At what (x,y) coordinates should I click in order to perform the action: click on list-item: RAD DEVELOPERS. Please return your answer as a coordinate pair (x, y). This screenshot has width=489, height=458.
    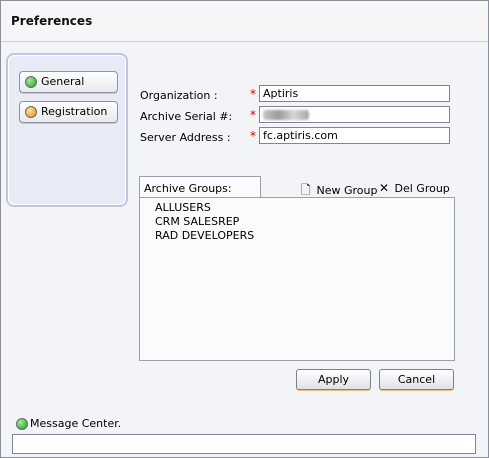
    Looking at the image, I should click on (204, 236).